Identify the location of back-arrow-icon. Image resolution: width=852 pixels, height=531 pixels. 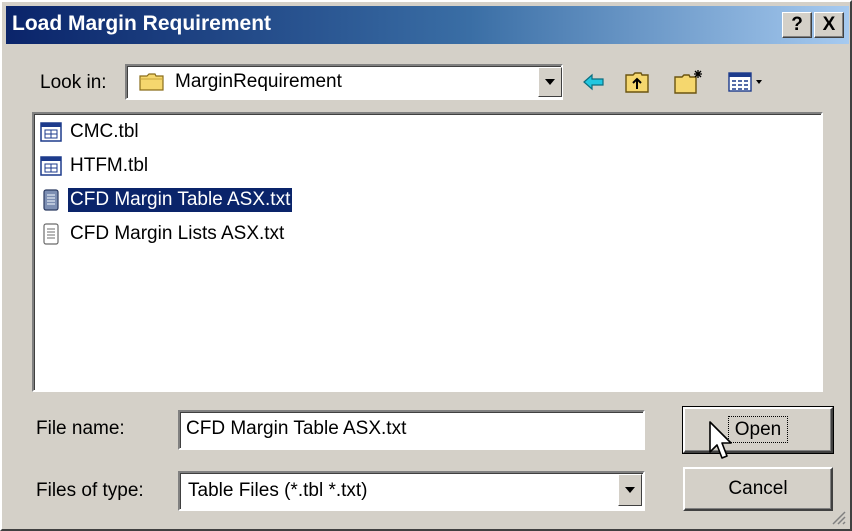
(594, 82).